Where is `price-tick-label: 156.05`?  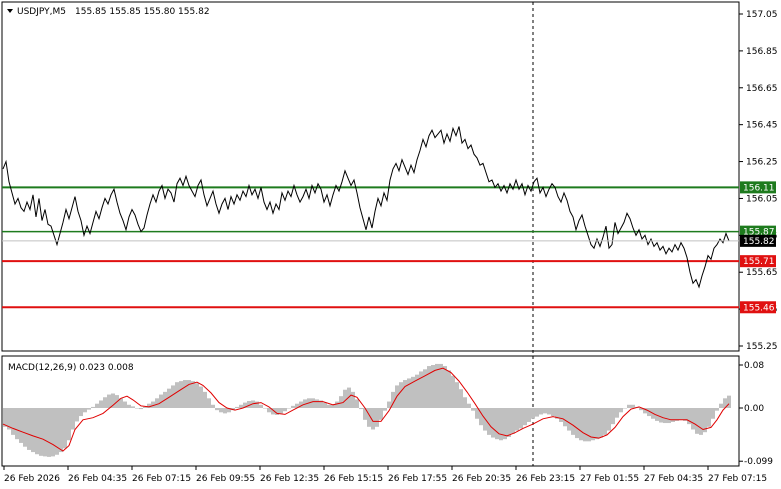
price-tick-label: 156.05 is located at coordinates (762, 199).